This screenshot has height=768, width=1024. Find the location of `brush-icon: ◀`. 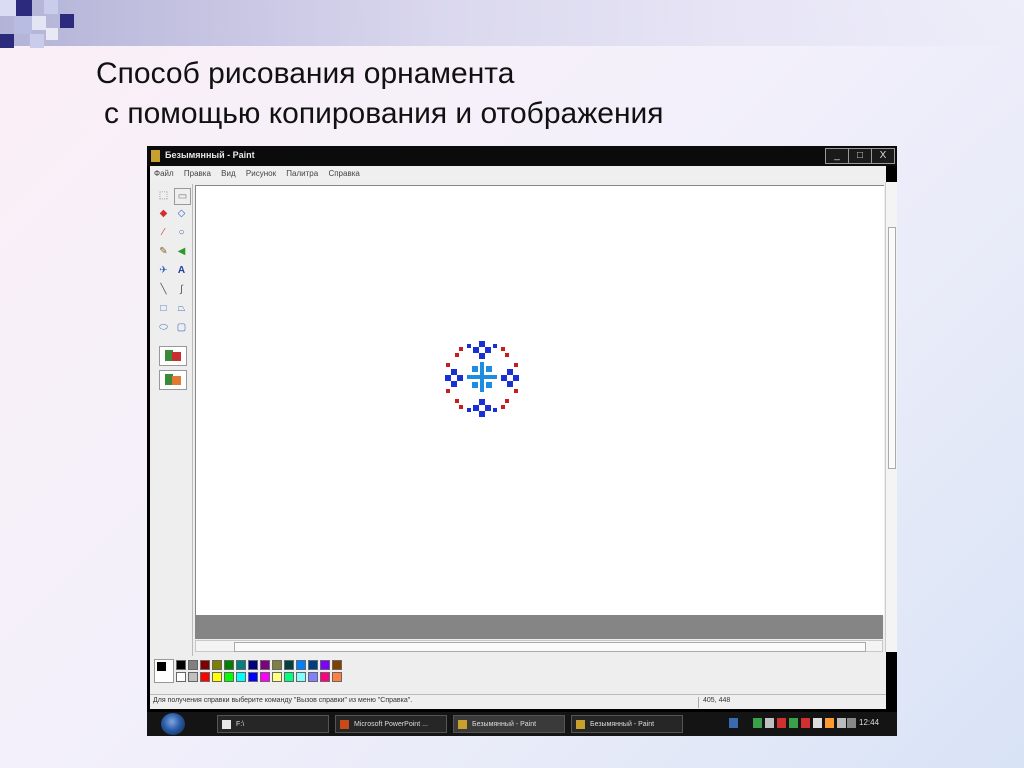

brush-icon: ◀ is located at coordinates (181, 251).